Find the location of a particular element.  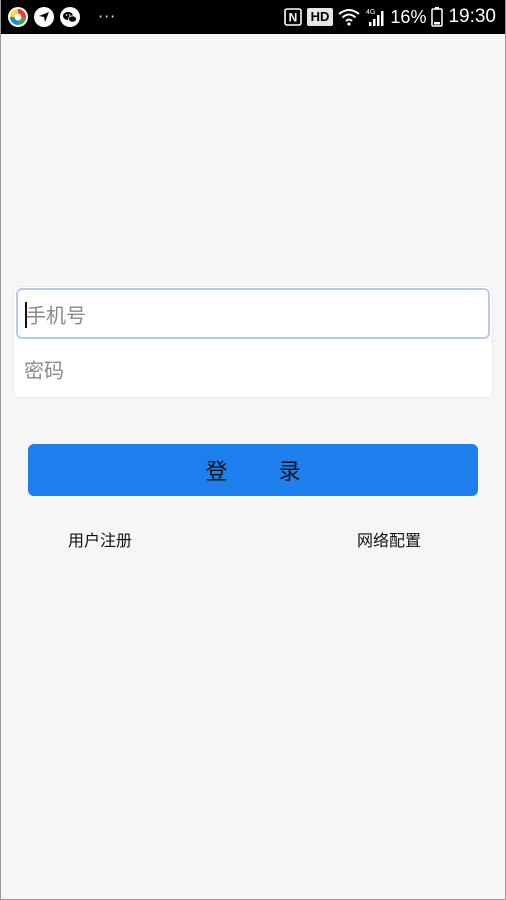

wifi-icon is located at coordinates (349, 17).